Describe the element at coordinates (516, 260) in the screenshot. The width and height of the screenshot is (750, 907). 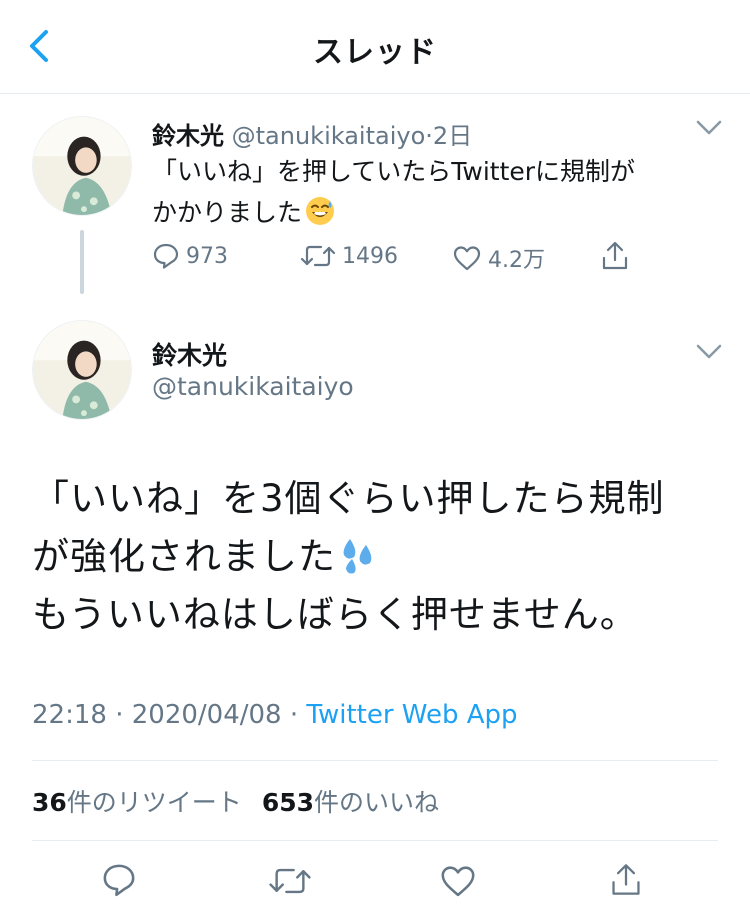
I see `like-count: 4.2万` at that location.